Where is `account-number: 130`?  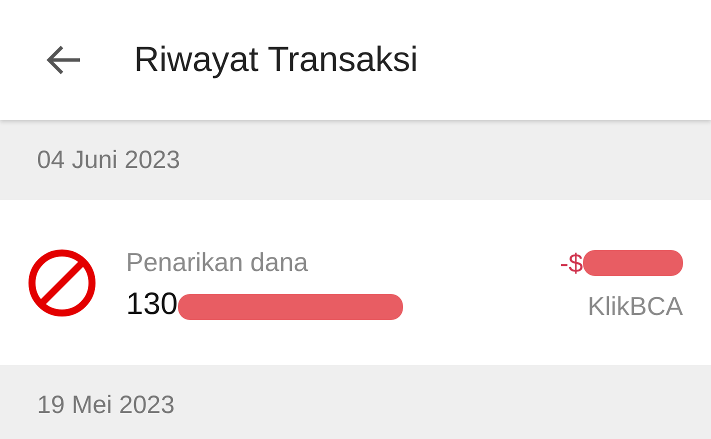 account-number: 130 is located at coordinates (152, 304).